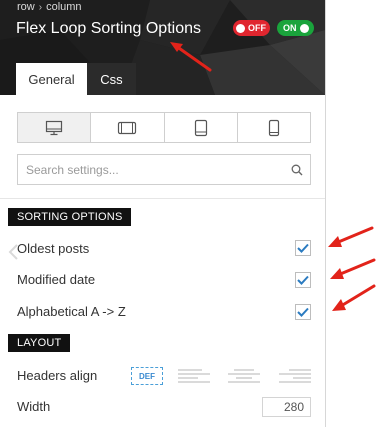  I want to click on tab-general: General, so click(51, 79).